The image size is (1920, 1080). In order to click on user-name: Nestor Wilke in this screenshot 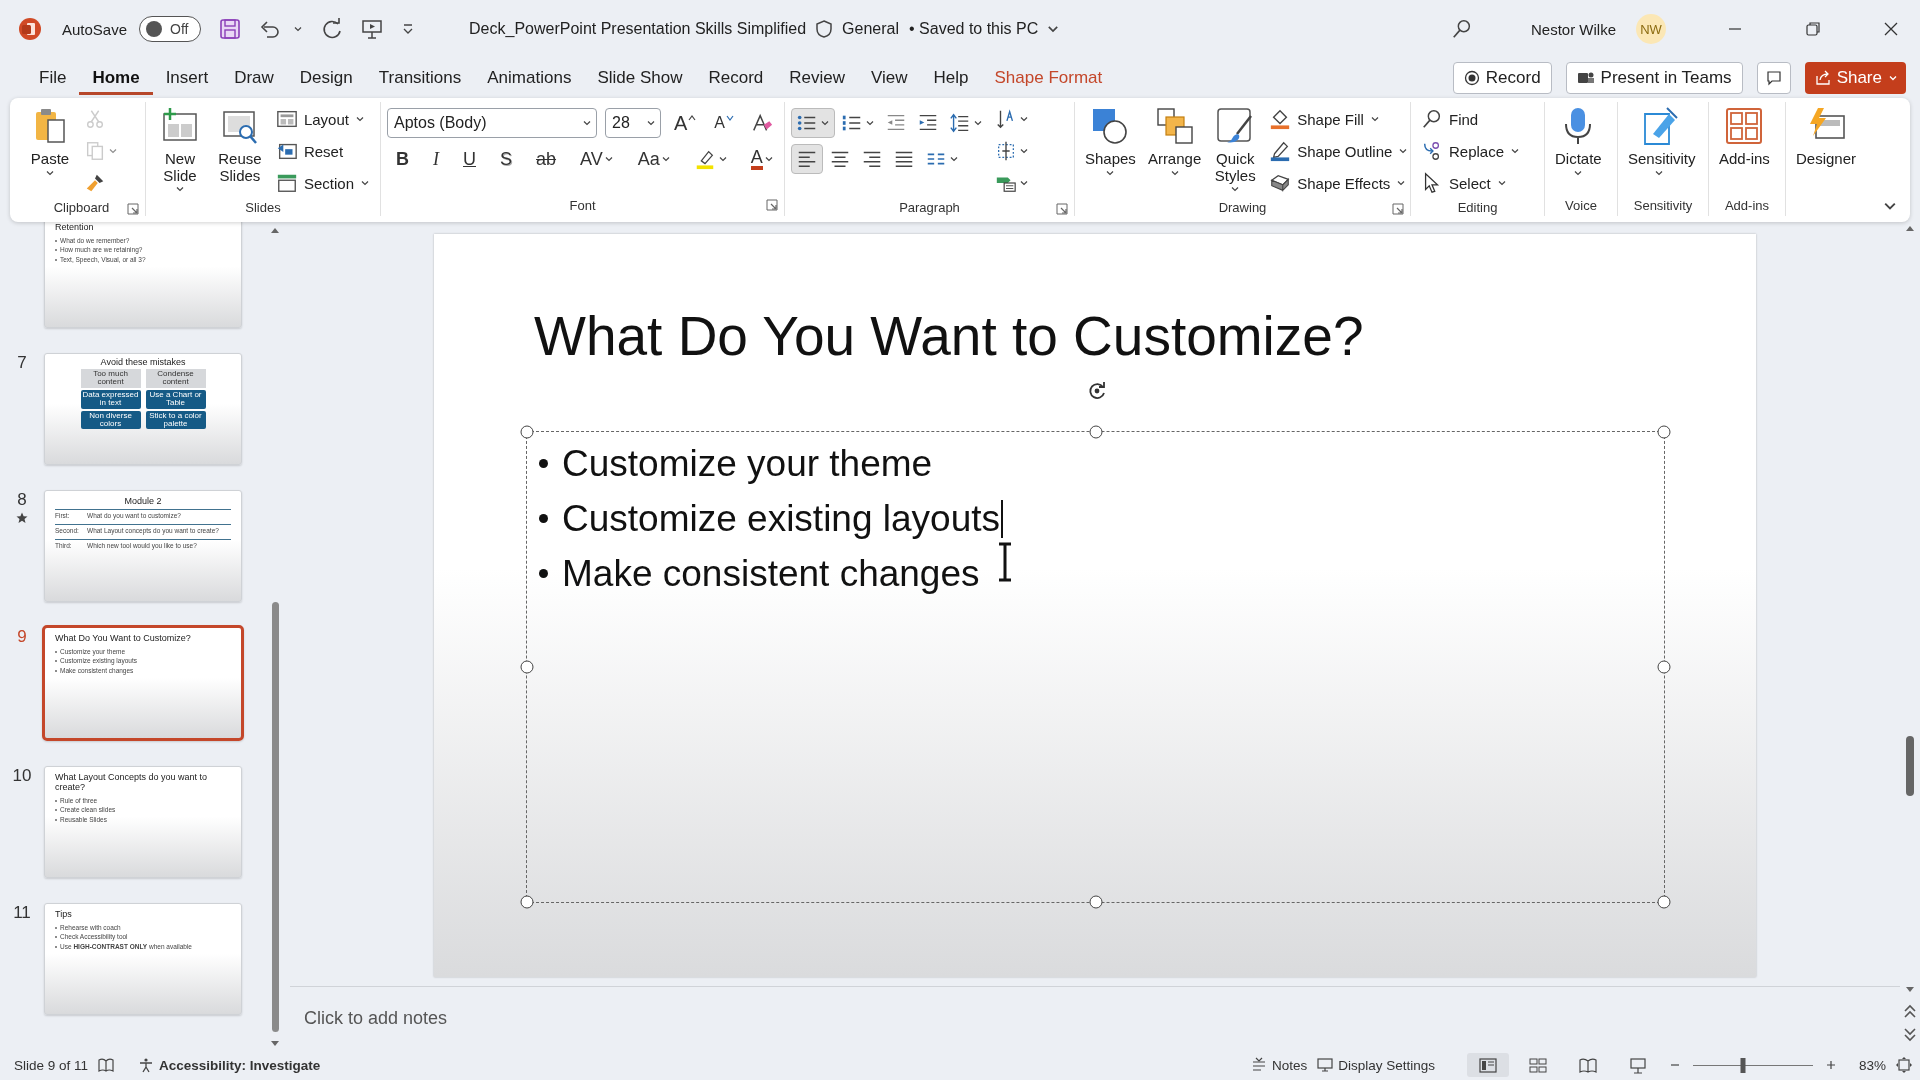, I will do `click(1573, 29)`.